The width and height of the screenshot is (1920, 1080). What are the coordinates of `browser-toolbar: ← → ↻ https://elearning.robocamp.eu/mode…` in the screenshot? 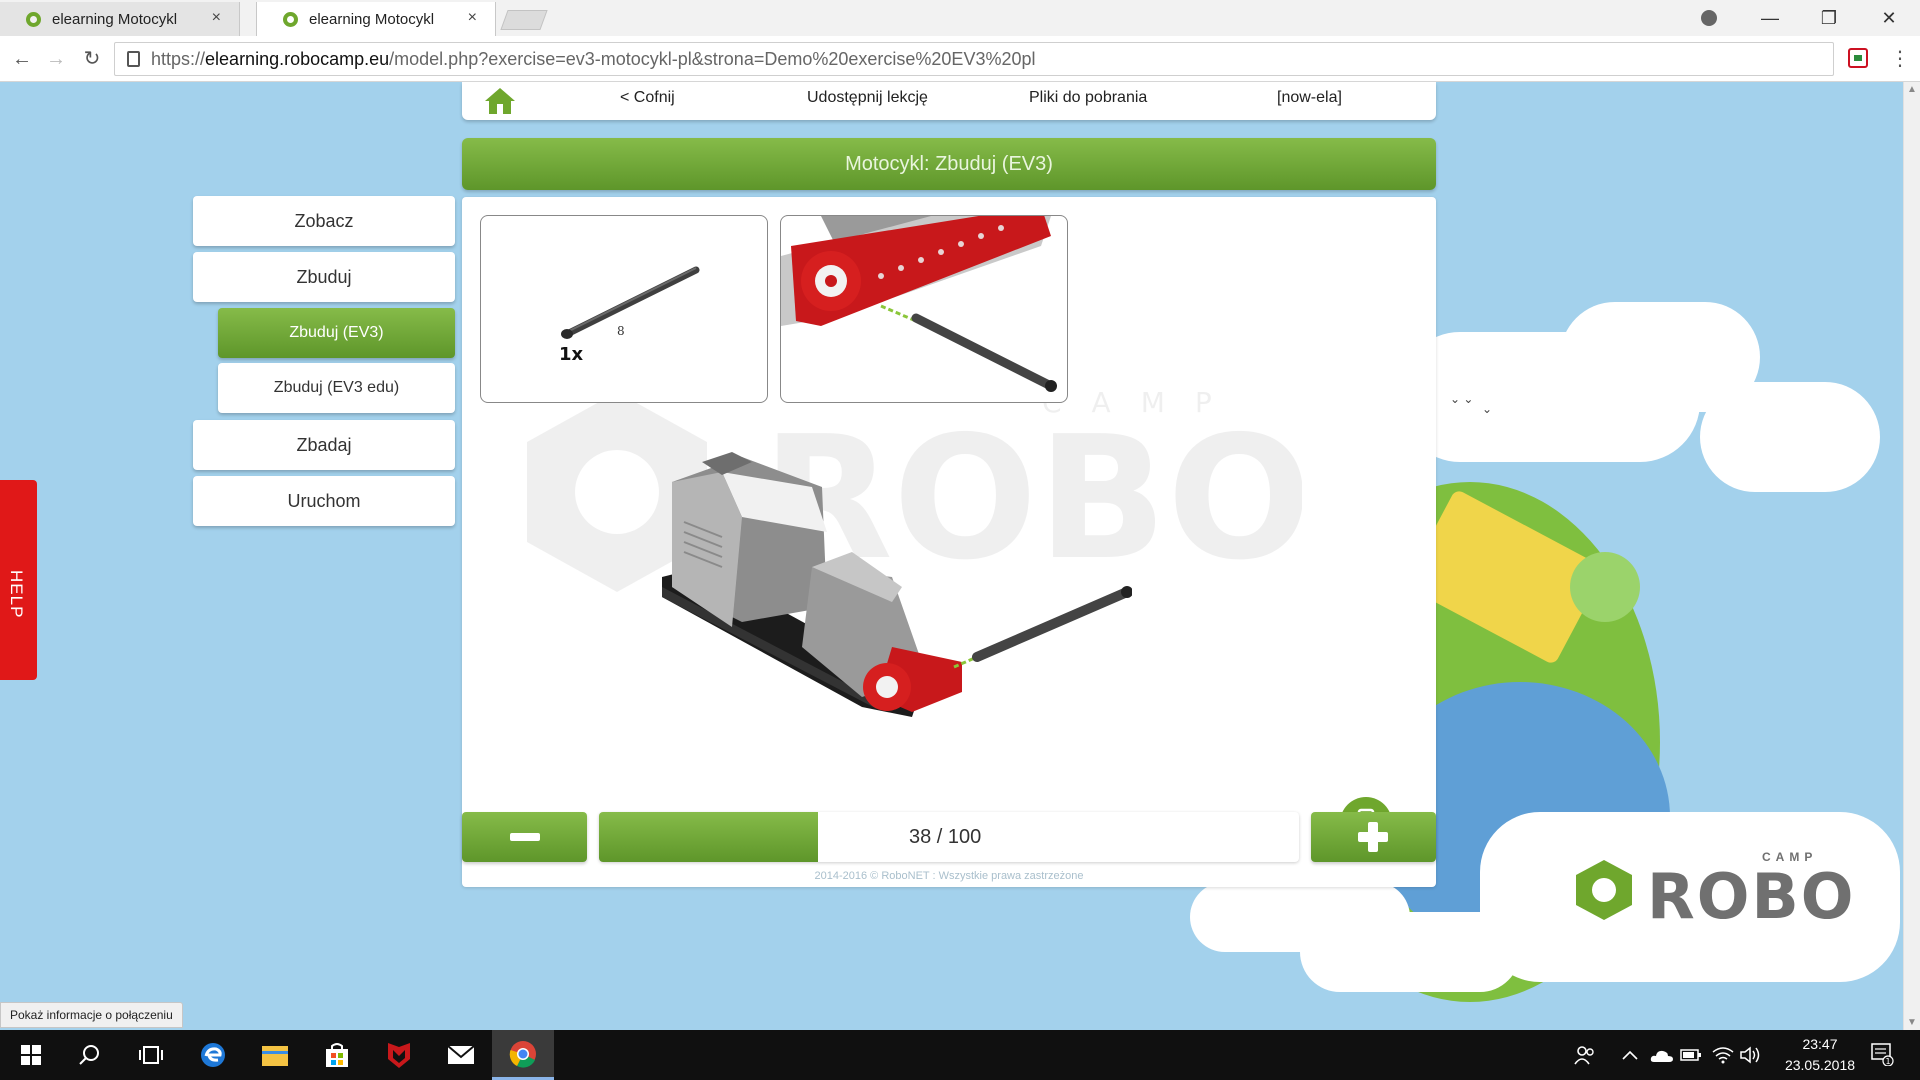 It's located at (960, 59).